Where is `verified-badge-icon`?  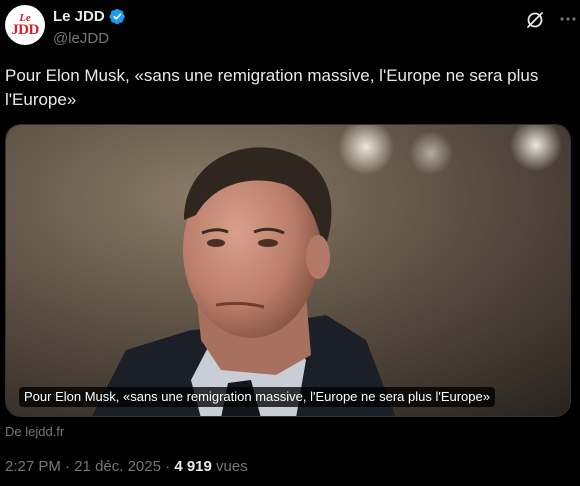
verified-badge-icon is located at coordinates (117, 16).